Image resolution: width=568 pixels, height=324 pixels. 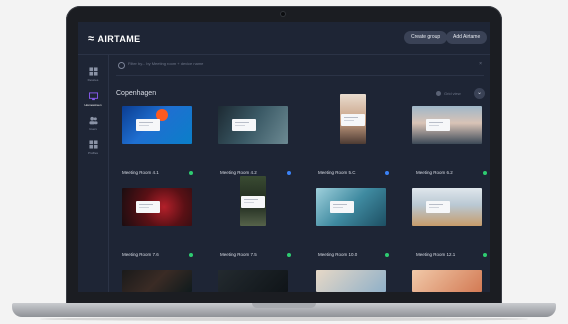 What do you see at coordinates (284, 319) in the screenshot?
I see `laptop-shadow` at bounding box center [284, 319].